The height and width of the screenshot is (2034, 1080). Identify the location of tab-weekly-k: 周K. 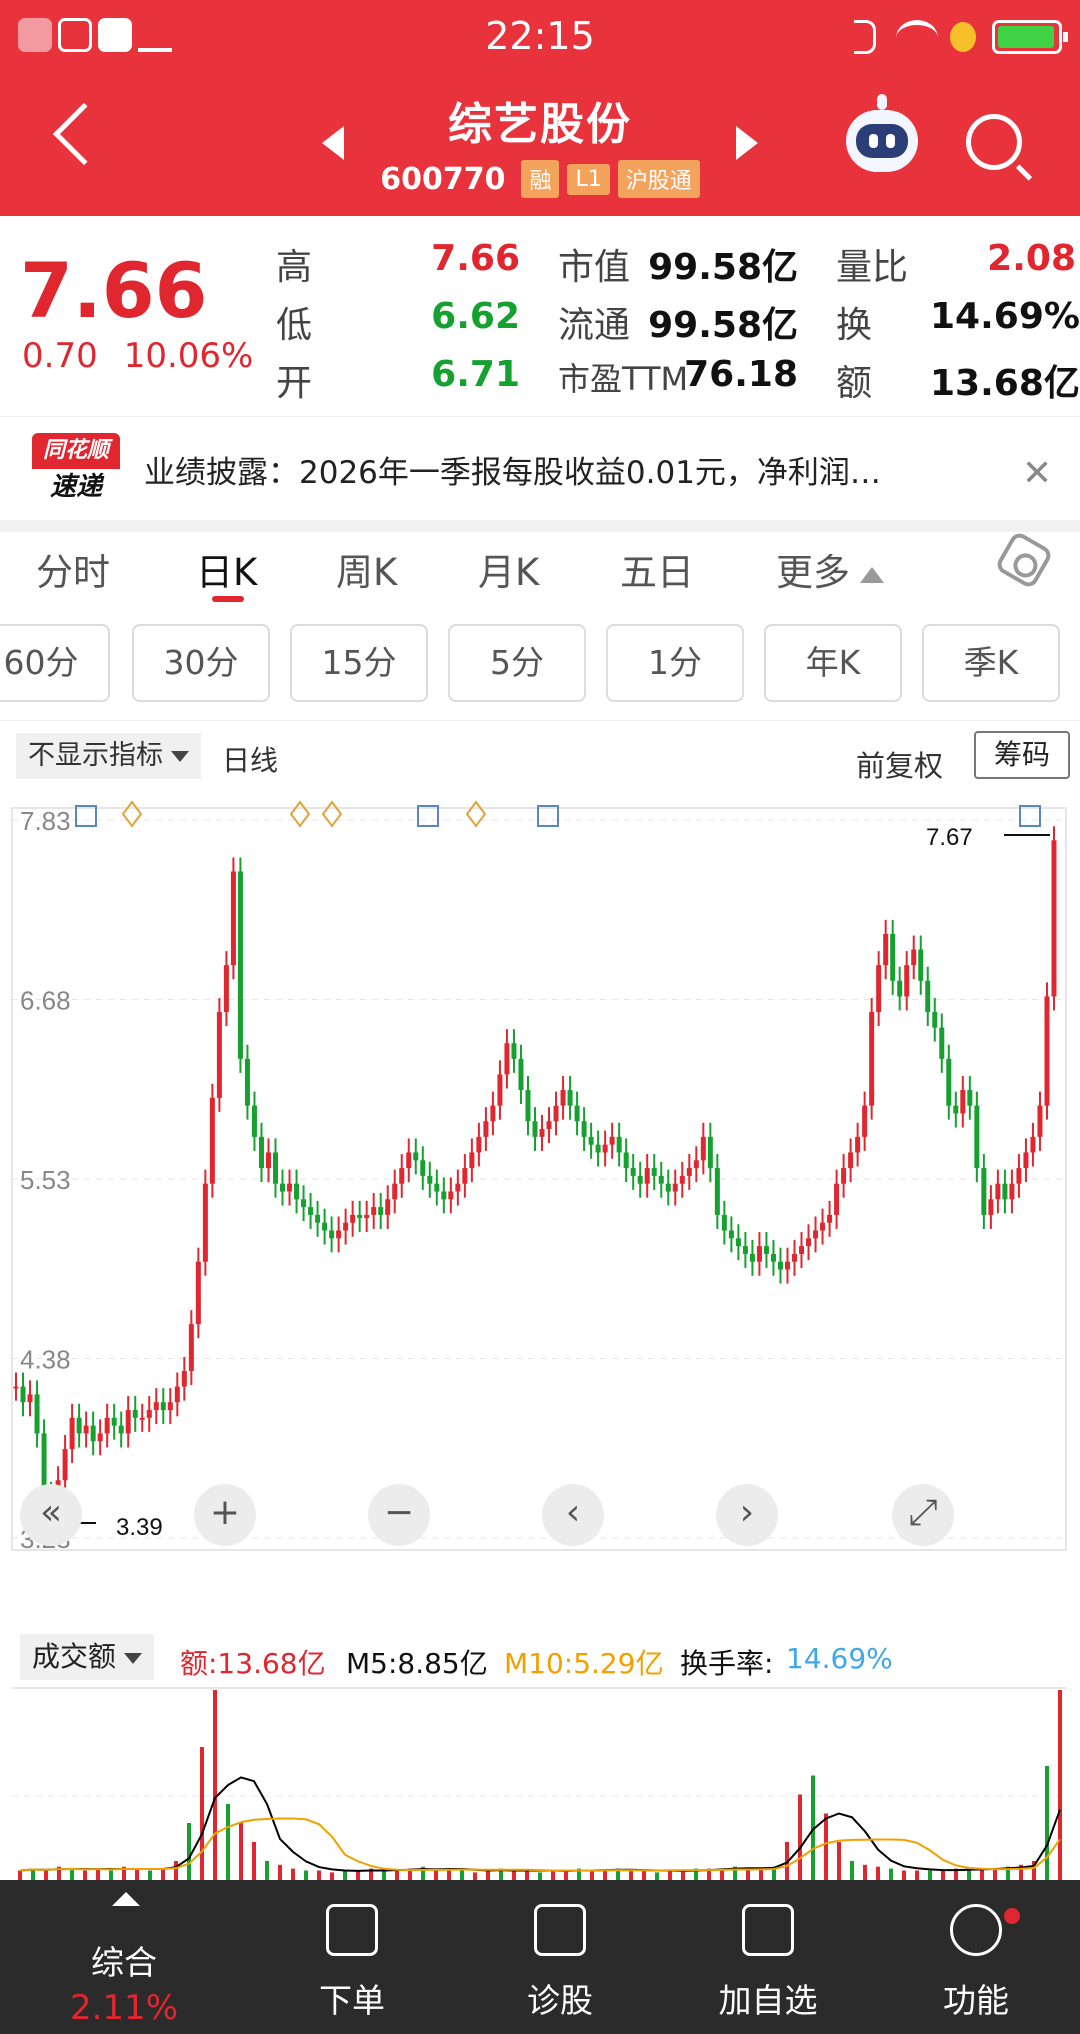
(366, 569).